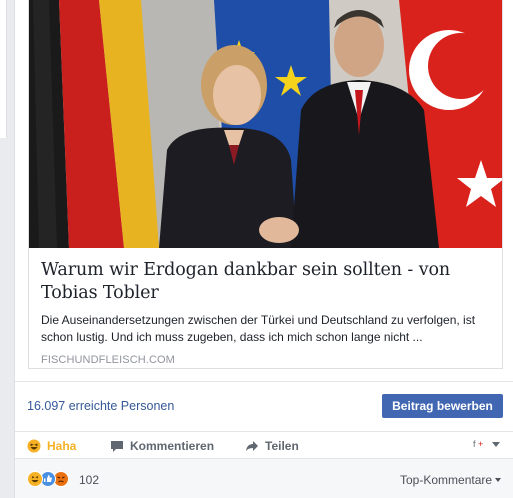 The image size is (513, 498). Describe the element at coordinates (474, 443) in the screenshot. I see `svg-text: f` at that location.